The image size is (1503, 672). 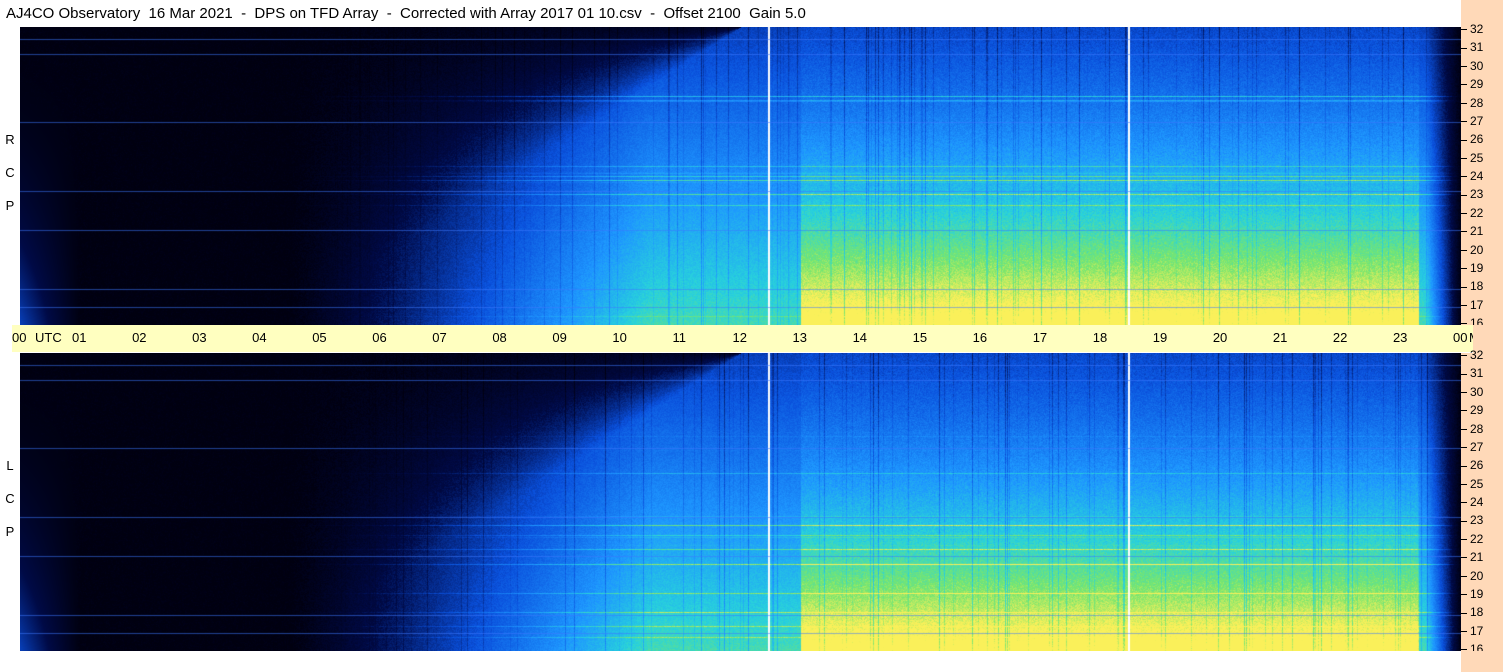 I want to click on rcp-freq-tick-30: 30, so click(x=1472, y=66).